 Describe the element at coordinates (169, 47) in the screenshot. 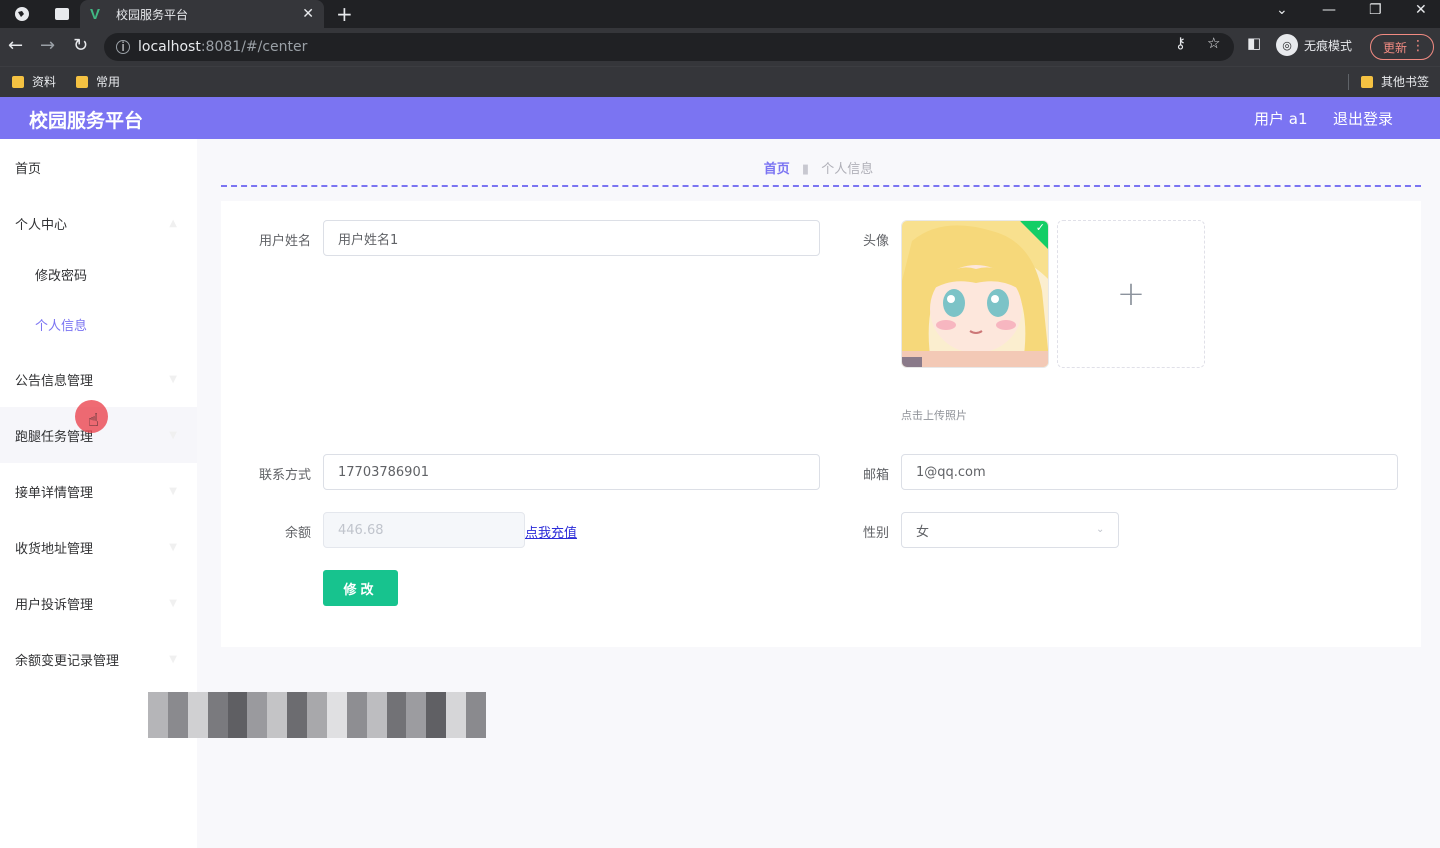

I see `url-host: localhost` at that location.